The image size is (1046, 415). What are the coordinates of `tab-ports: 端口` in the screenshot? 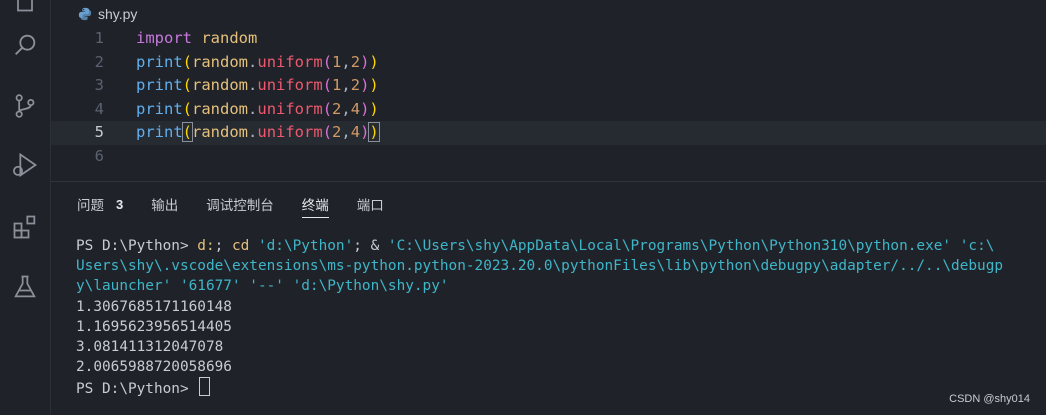 It's located at (370, 204).